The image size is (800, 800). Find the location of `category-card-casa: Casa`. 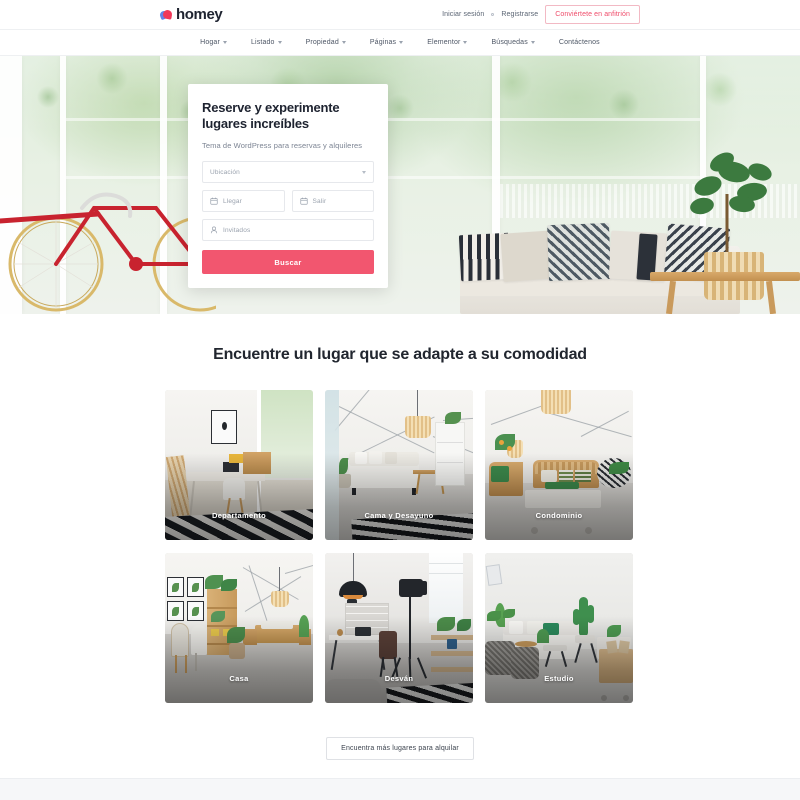

category-card-casa: Casa is located at coordinates (239, 628).